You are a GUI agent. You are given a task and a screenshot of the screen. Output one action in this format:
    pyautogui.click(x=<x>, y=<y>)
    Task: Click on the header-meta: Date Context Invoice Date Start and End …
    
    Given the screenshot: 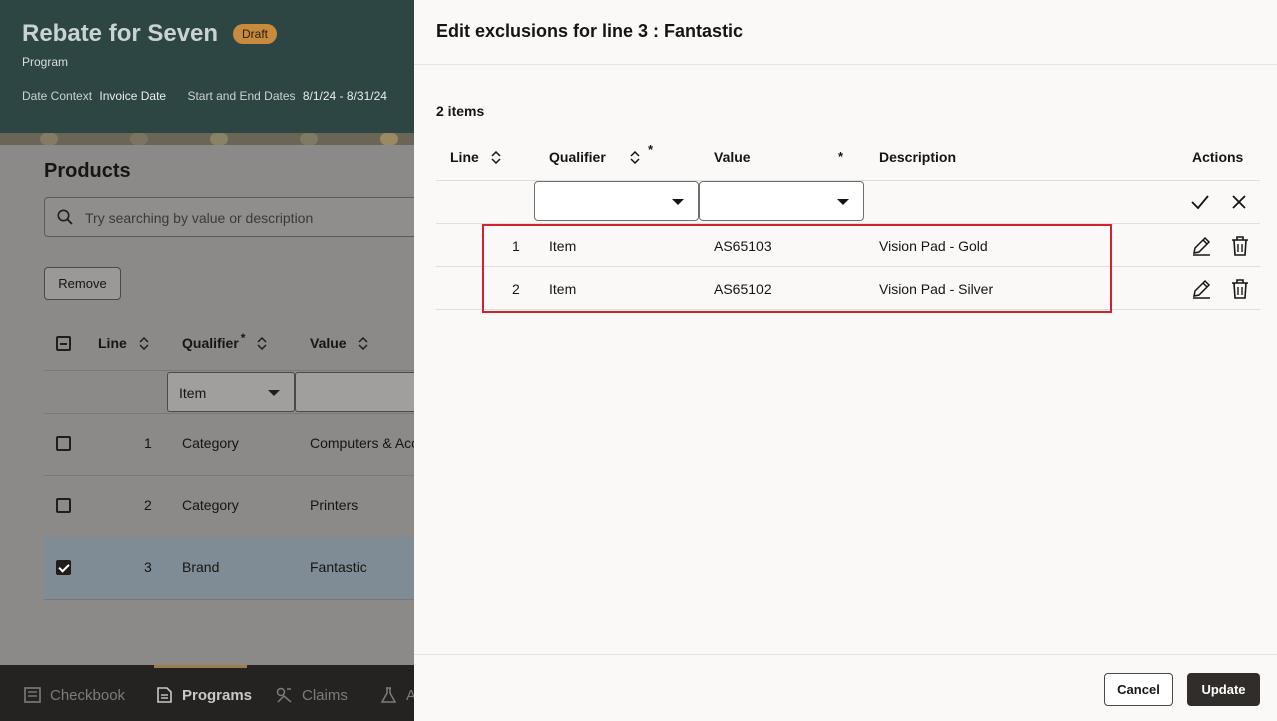 What is the action you would take?
    pyautogui.click(x=213, y=96)
    